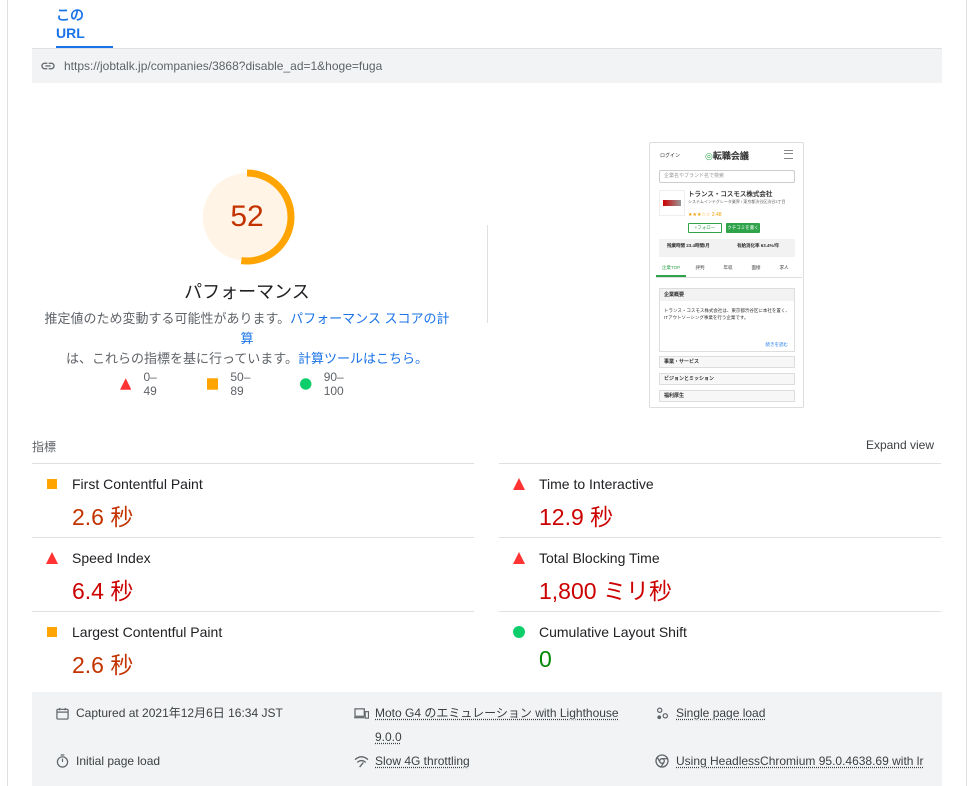  What do you see at coordinates (727, 379) in the screenshot?
I see `screenshot-section-3: ビジョンとミッション` at bounding box center [727, 379].